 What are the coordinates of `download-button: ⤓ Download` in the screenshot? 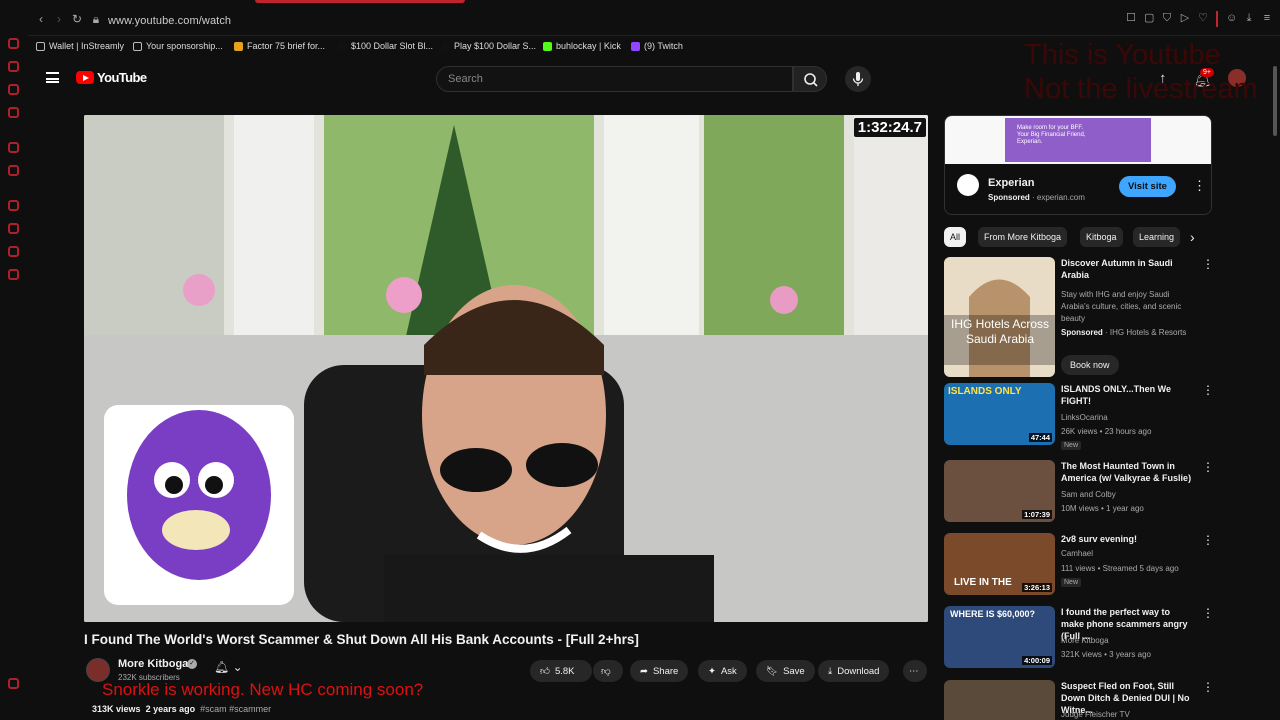 It's located at (854, 671).